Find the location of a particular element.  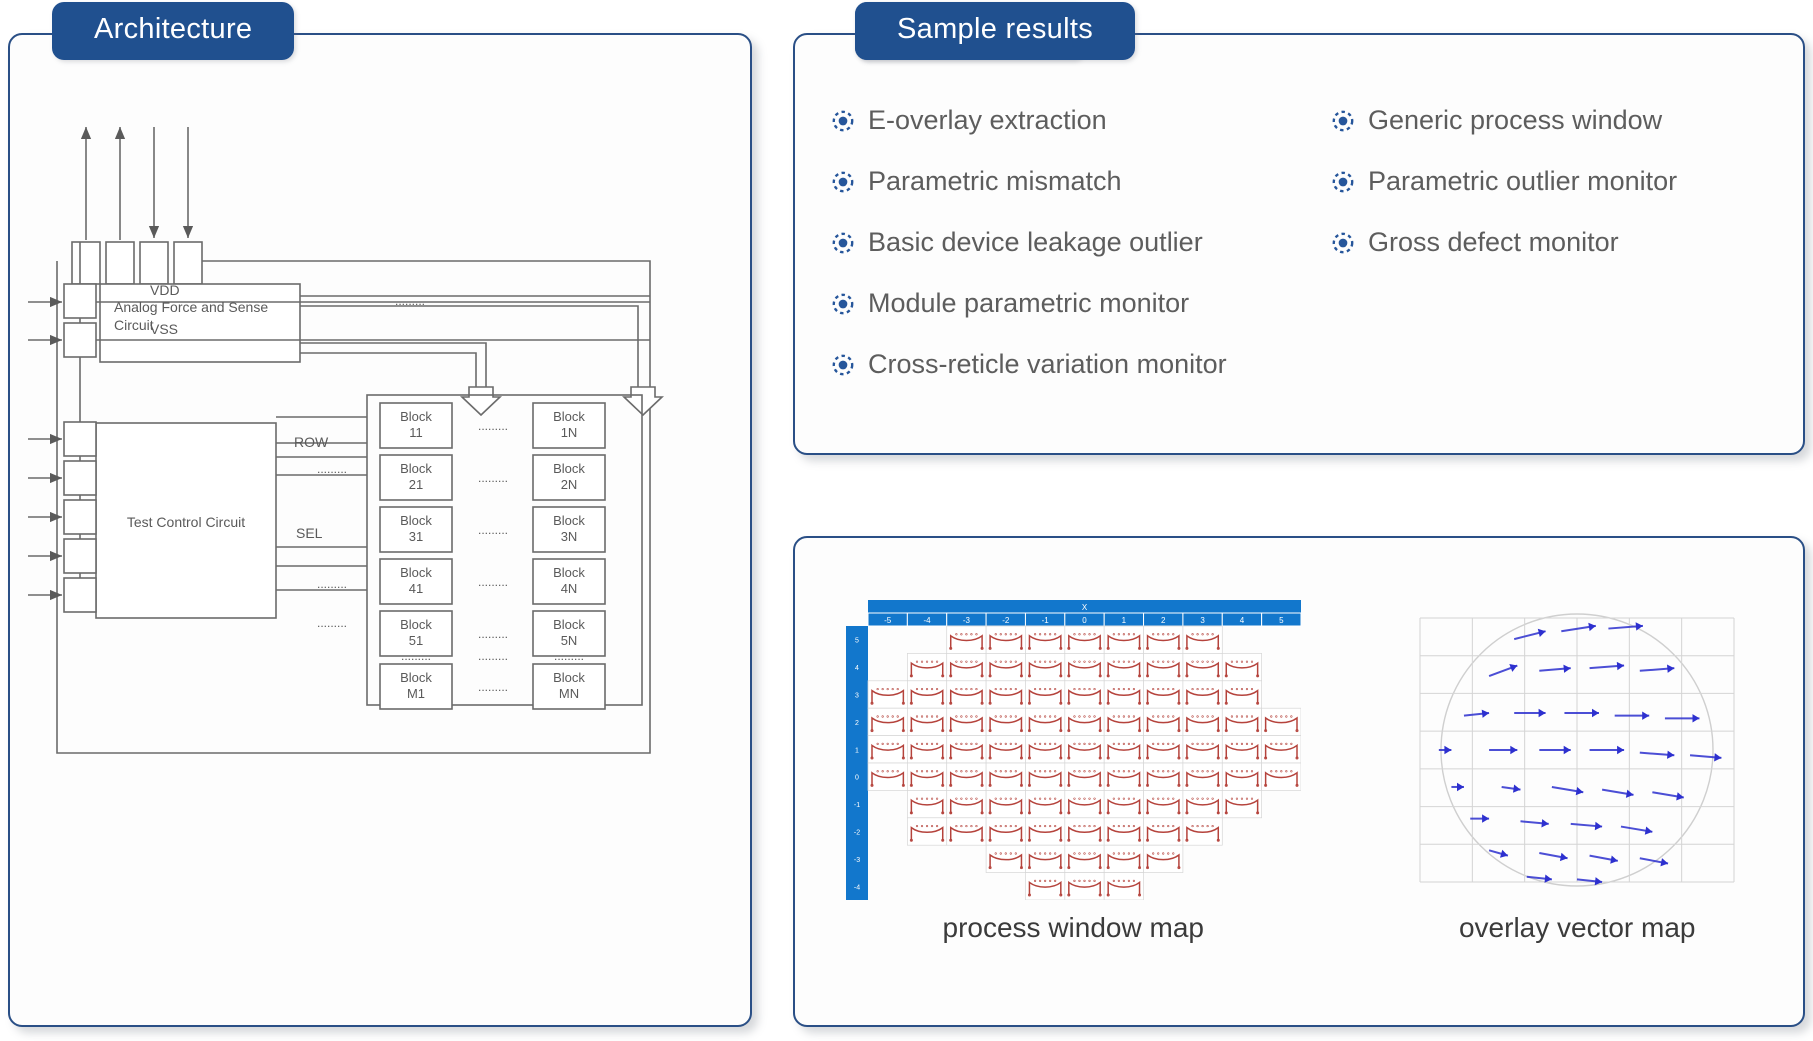

application-item-label: Cross-reticle variation monitor is located at coordinates (1047, 364).